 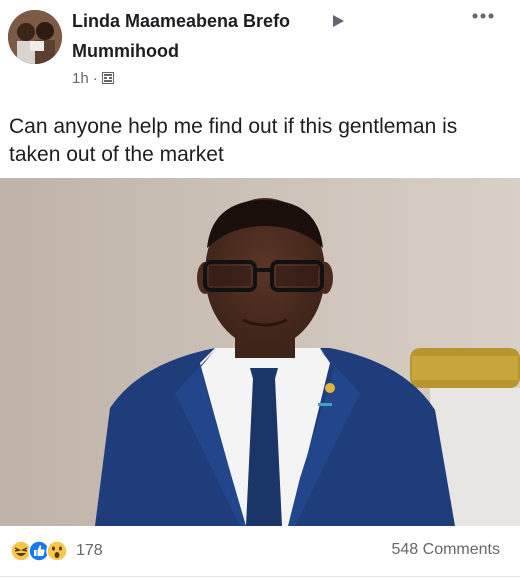 I want to click on reaction-summary: 178, so click(x=56, y=551).